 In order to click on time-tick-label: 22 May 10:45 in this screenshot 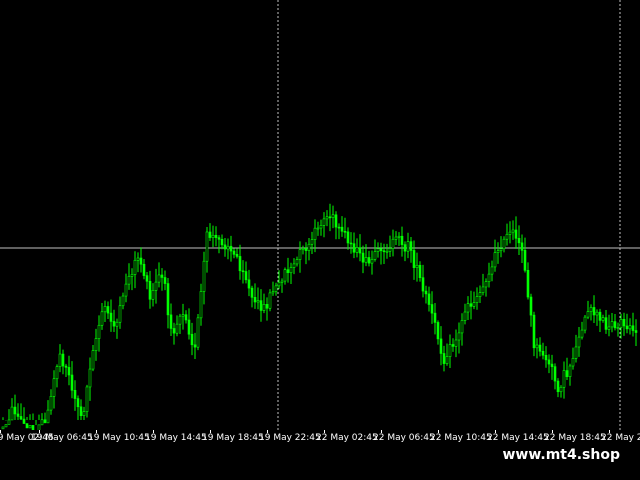, I will do `click(461, 438)`.